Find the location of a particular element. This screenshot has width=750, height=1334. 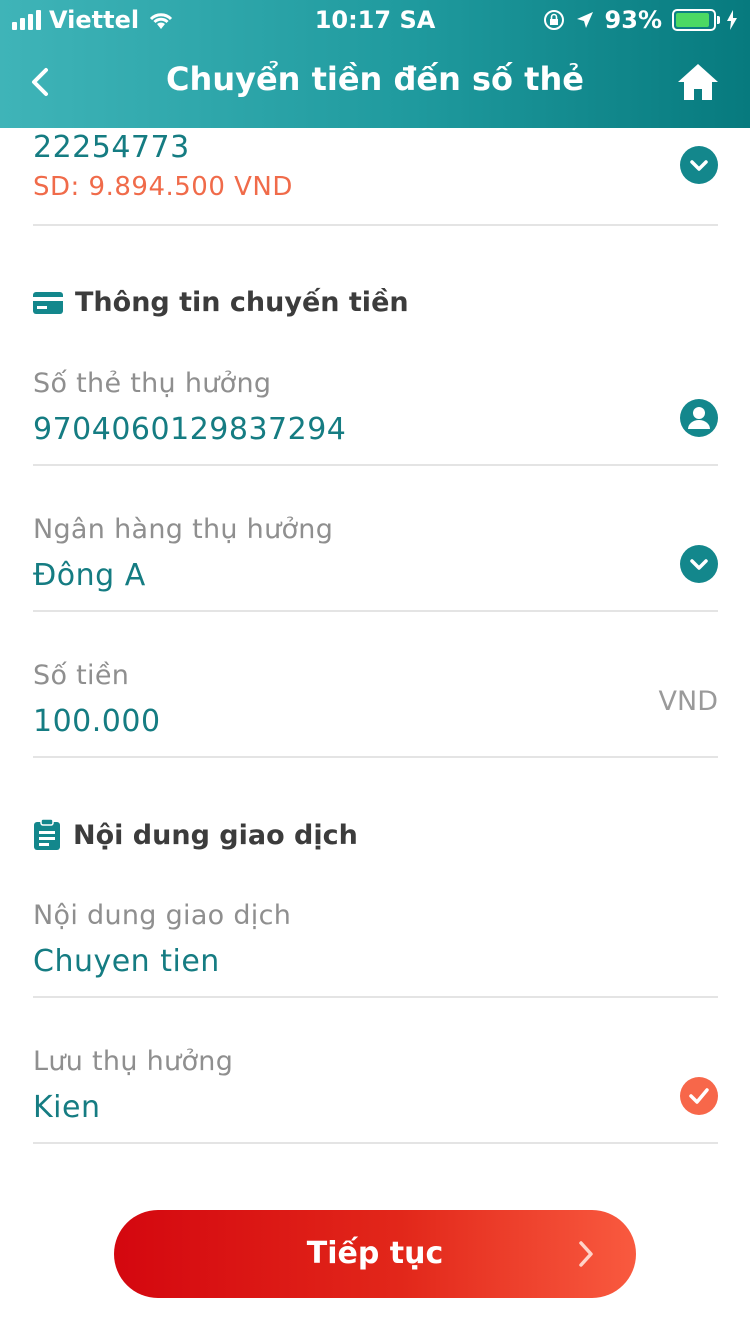

clipboard-icon is located at coordinates (47, 834).